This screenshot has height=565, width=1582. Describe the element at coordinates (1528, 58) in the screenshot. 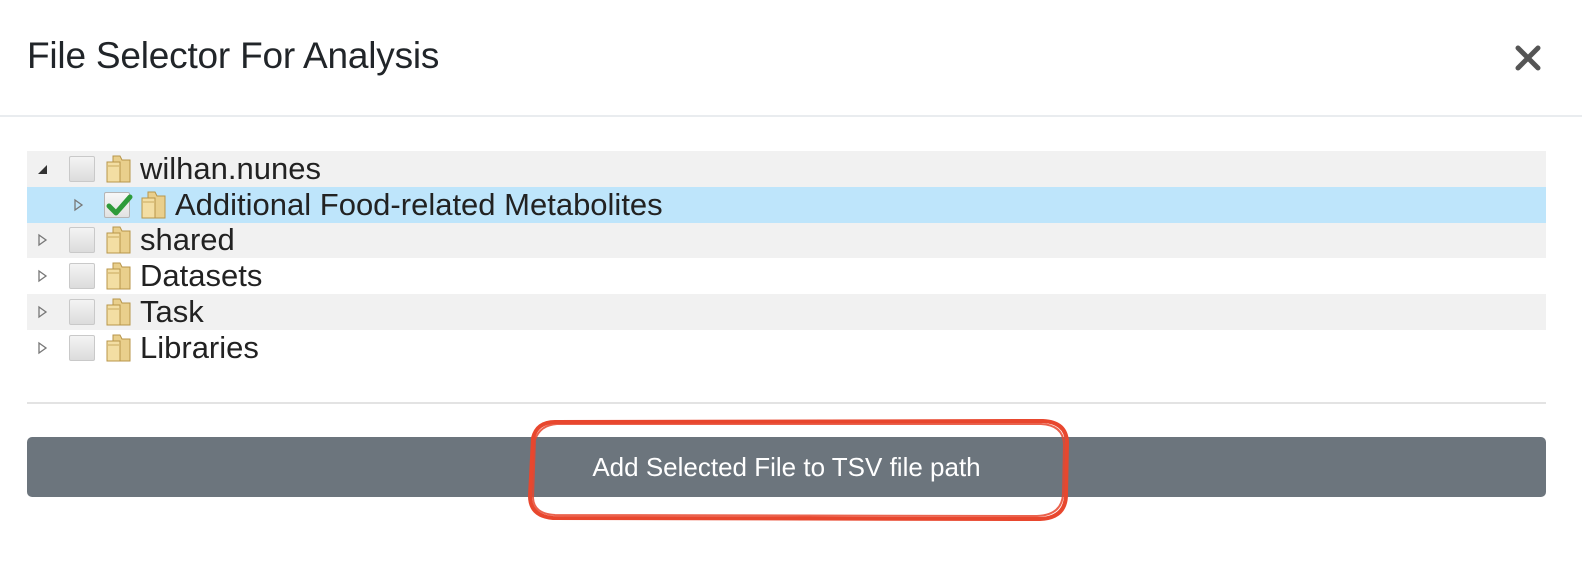

I see `close-icon` at that location.